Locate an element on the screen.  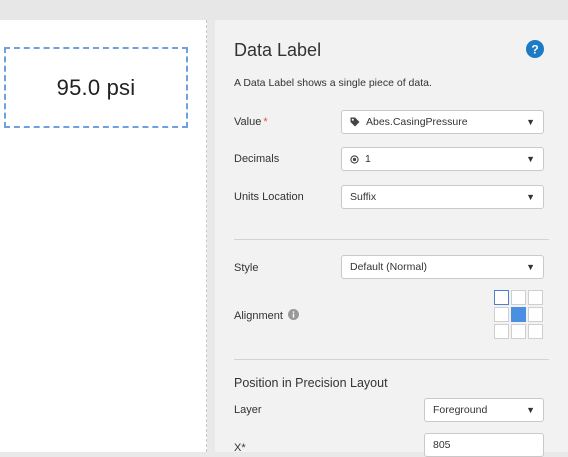
layer-label: Layer is located at coordinates (248, 410).